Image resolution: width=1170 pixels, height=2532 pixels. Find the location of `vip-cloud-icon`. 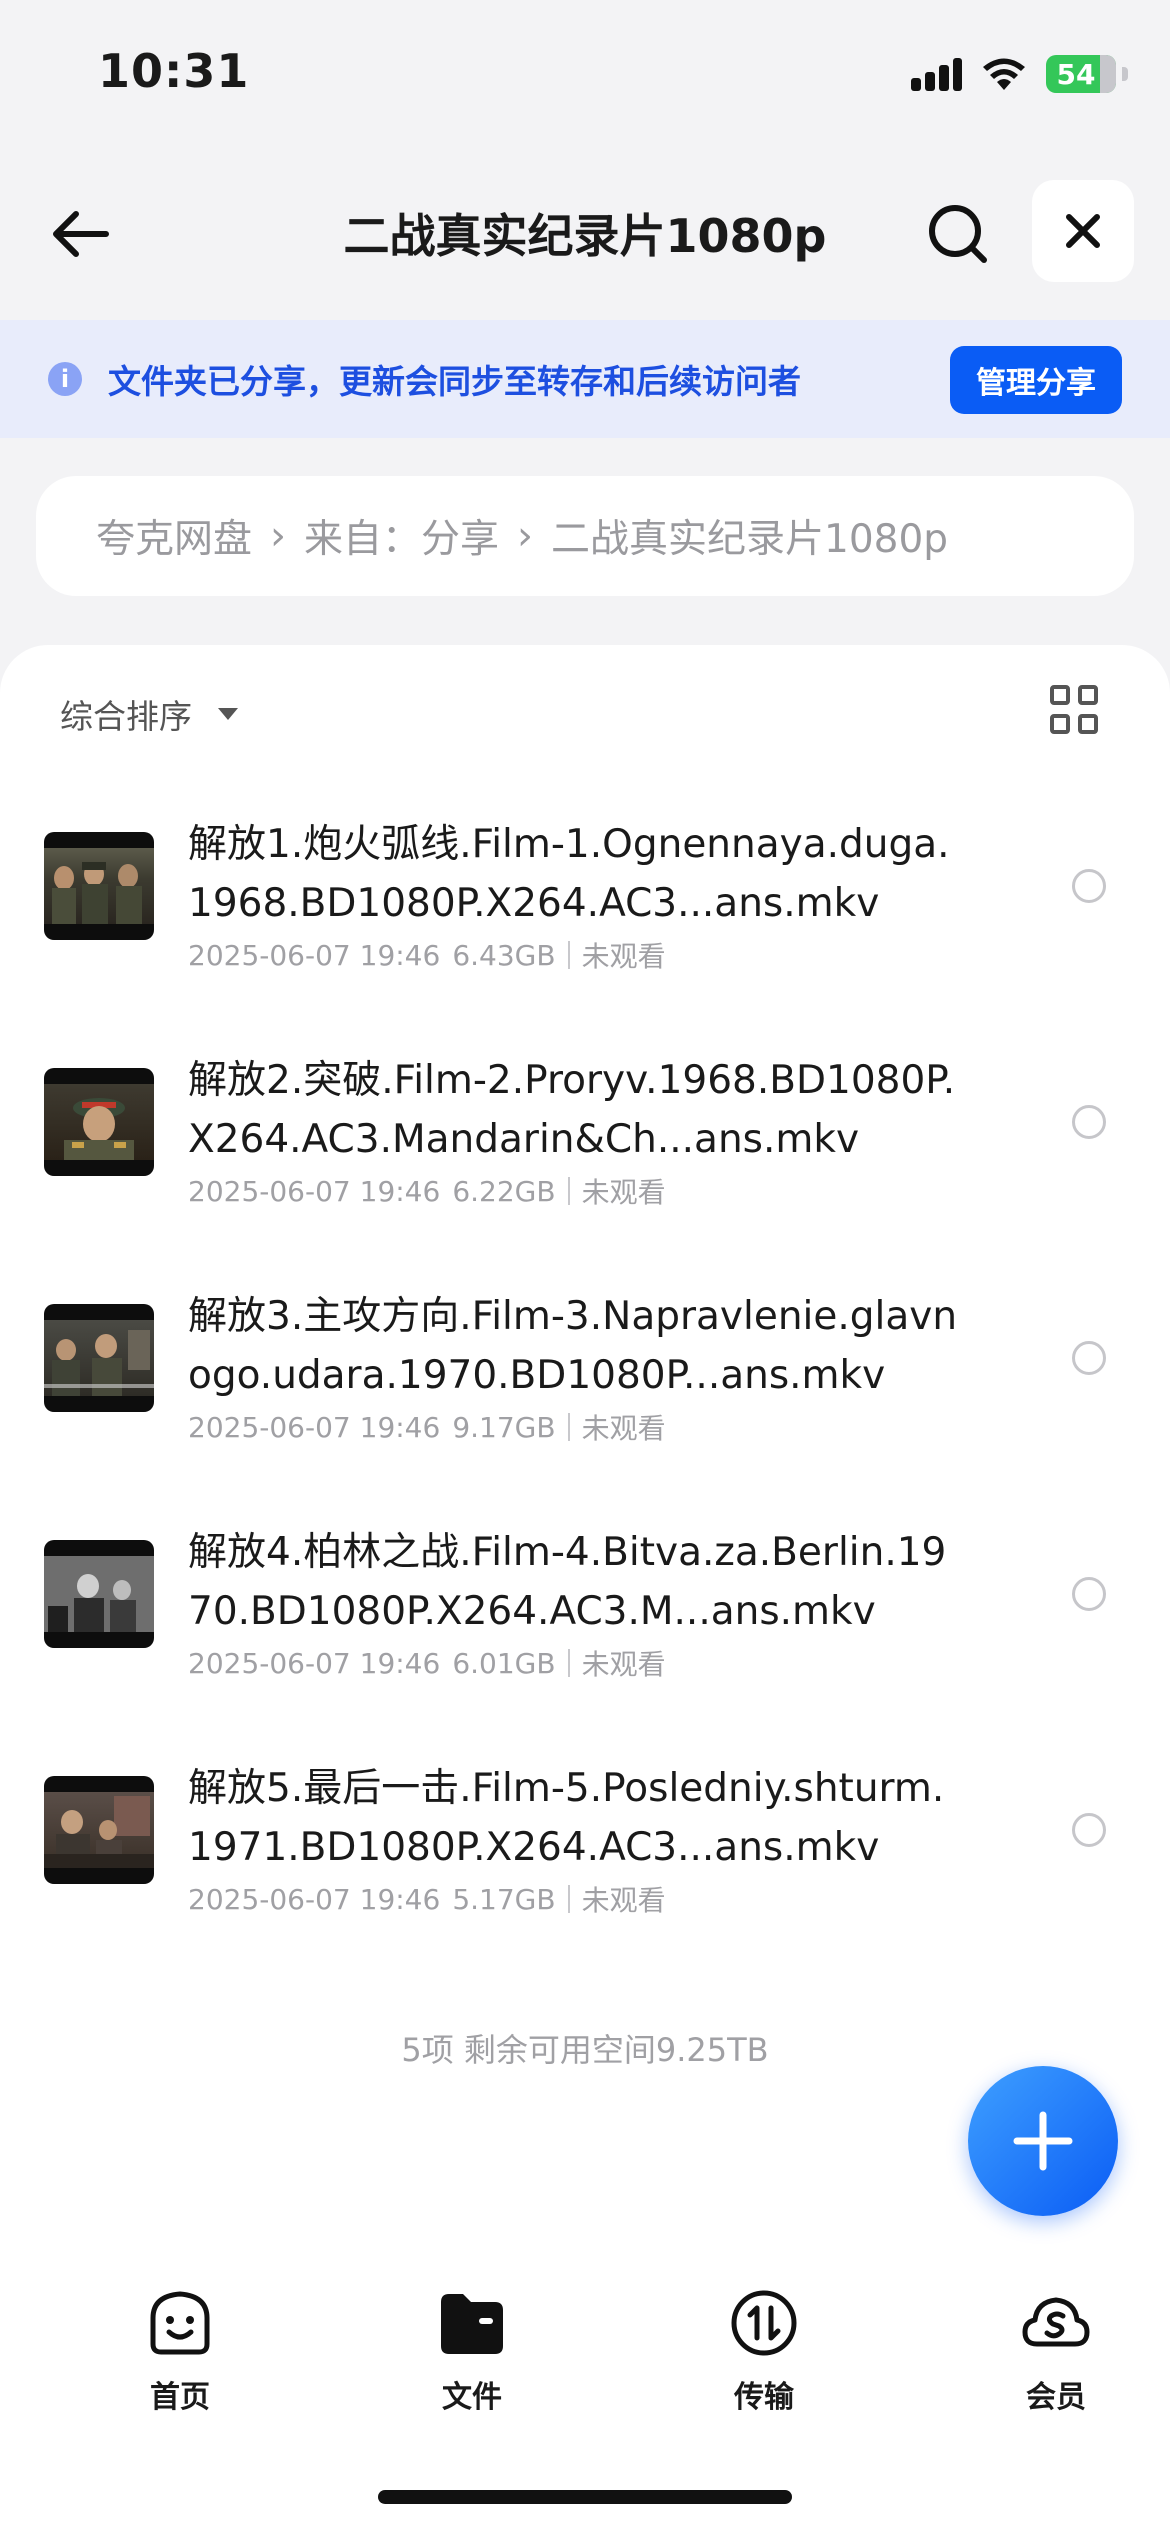

vip-cloud-icon is located at coordinates (1056, 2322).